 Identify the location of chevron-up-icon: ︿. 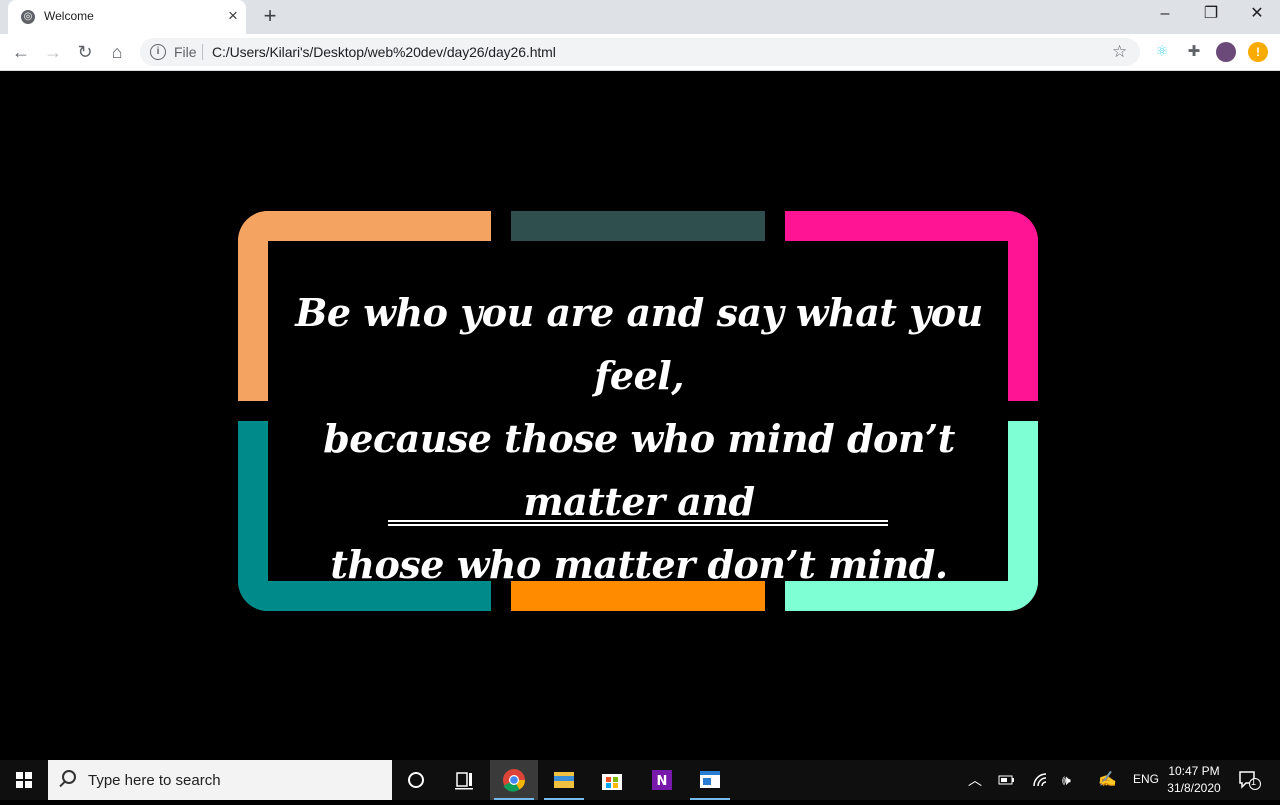
(975, 780).